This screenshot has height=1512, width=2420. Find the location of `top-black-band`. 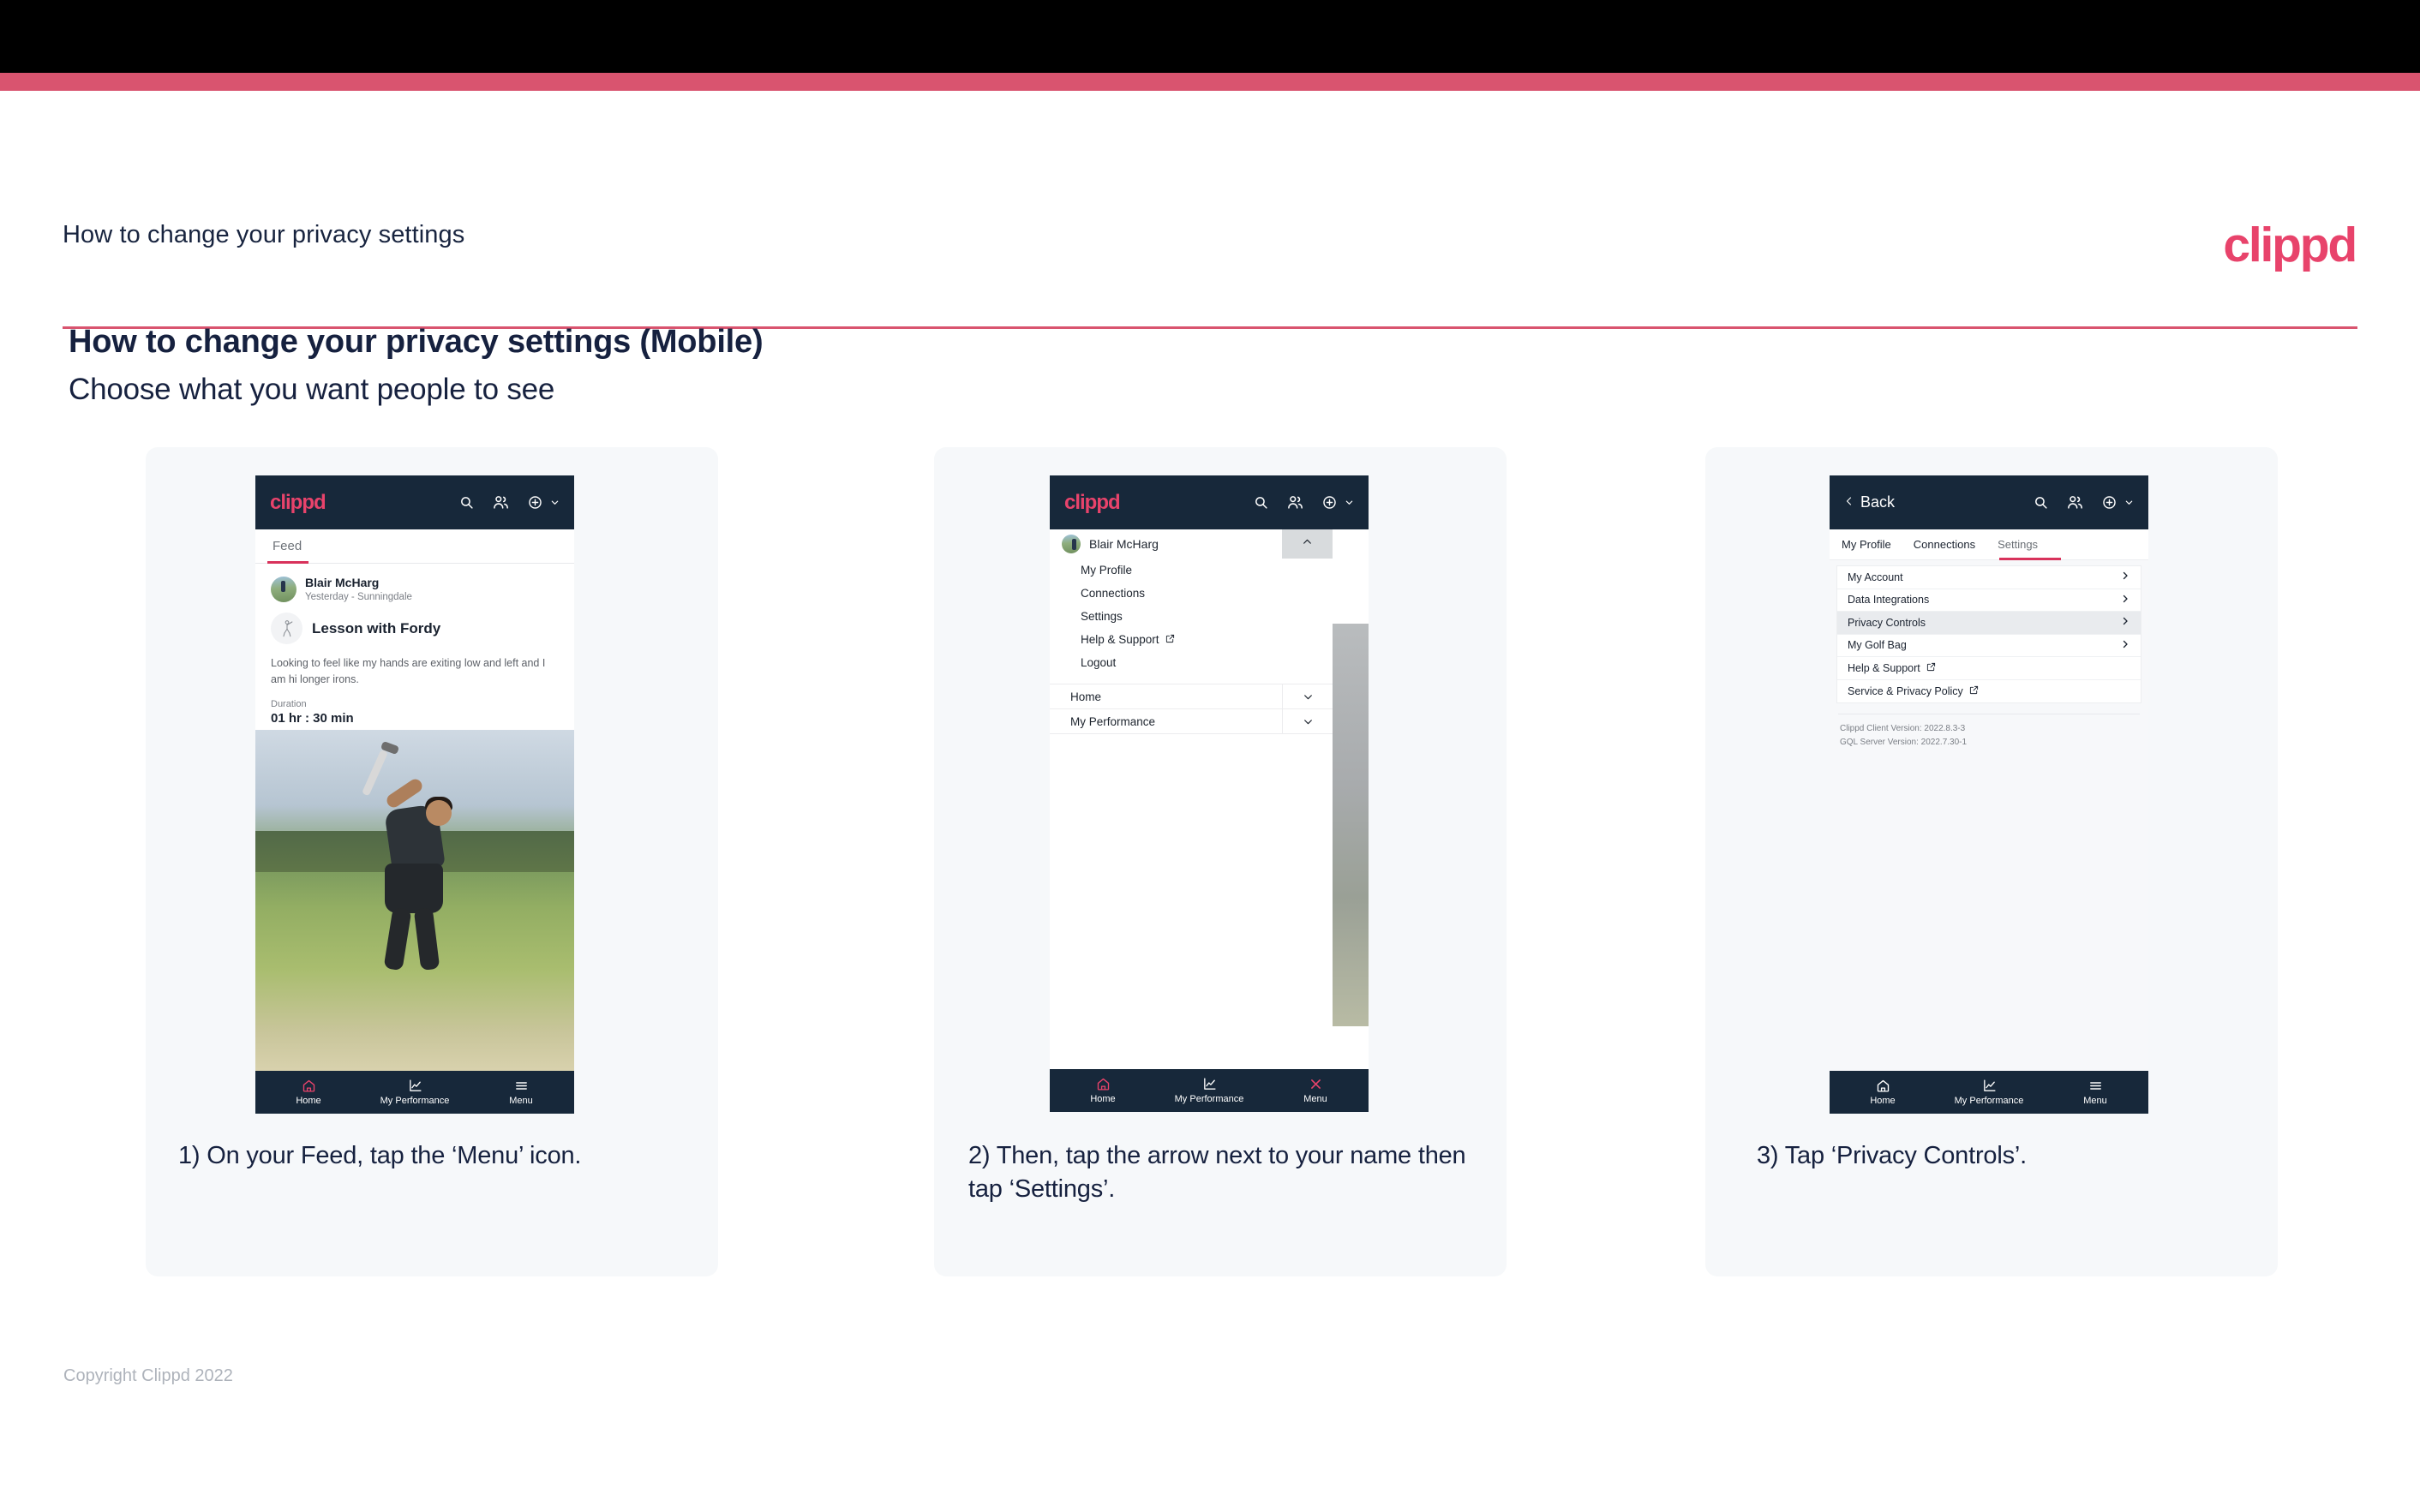

top-black-band is located at coordinates (1210, 36).